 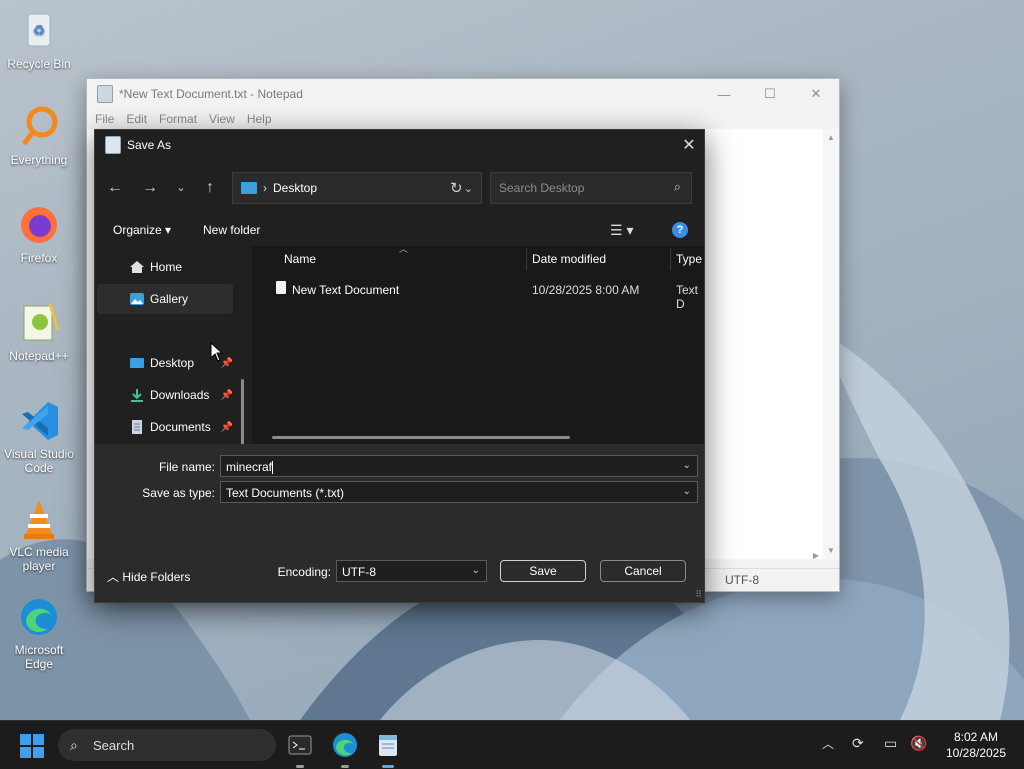 I want to click on clock-date: 10/28/2025, so click(x=976, y=753).